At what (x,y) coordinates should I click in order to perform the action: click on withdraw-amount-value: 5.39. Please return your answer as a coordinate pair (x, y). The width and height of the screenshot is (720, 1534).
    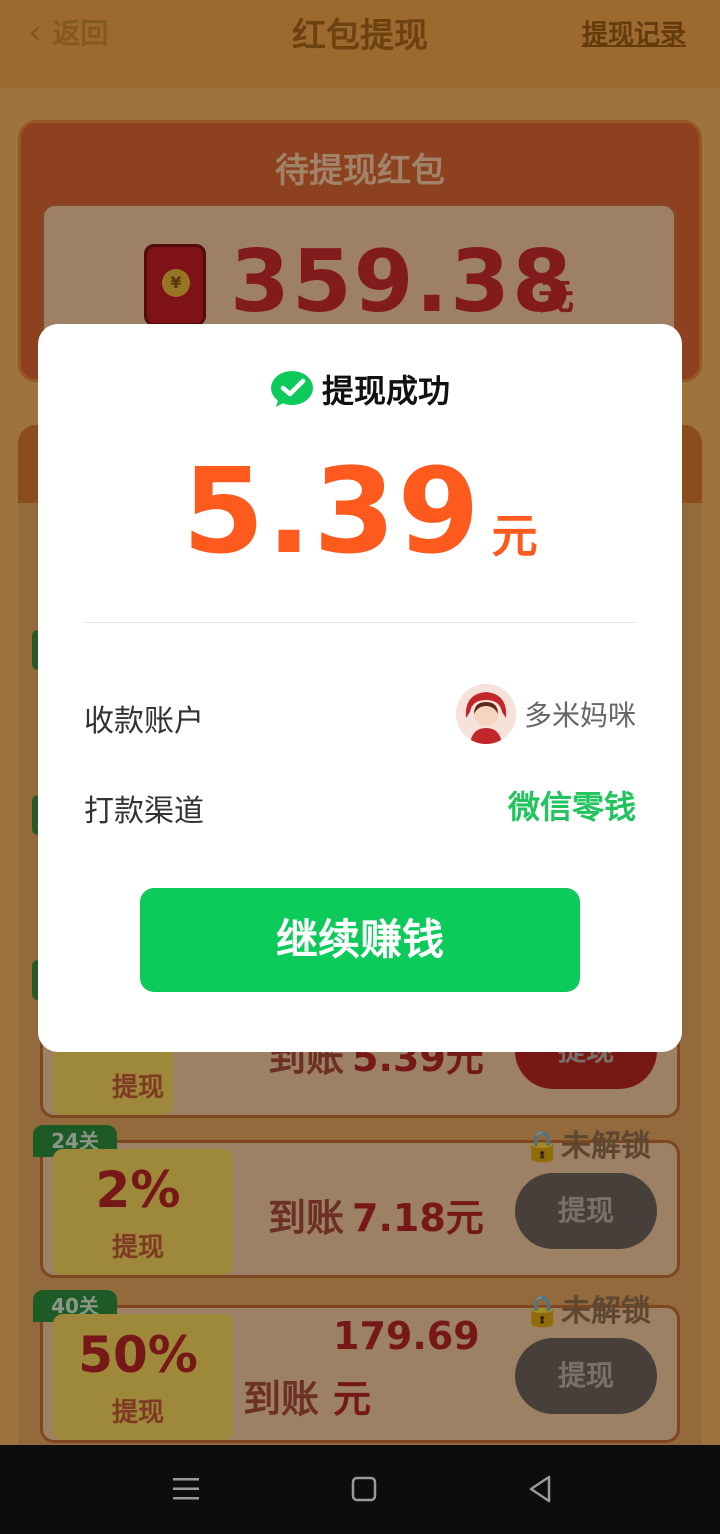
    Looking at the image, I should click on (332, 511).